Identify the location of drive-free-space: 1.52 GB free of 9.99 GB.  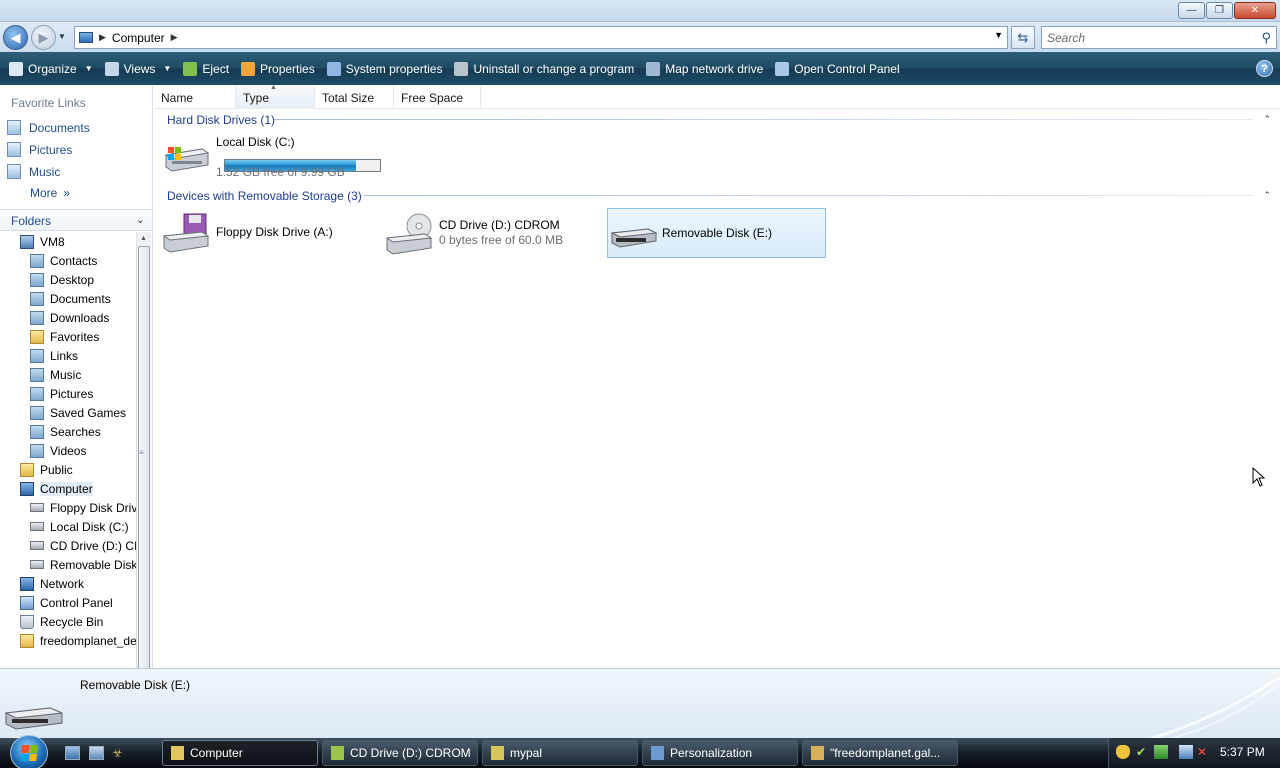
(280, 172).